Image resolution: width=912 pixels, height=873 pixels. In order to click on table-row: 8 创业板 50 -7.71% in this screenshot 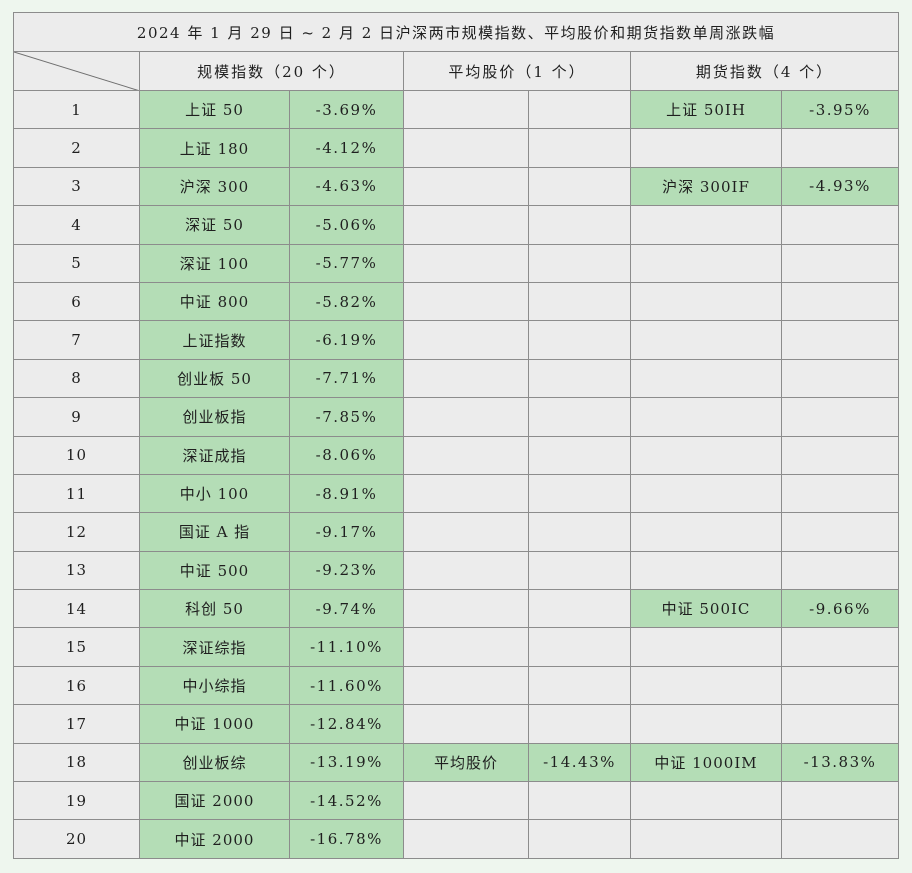, I will do `click(456, 378)`.